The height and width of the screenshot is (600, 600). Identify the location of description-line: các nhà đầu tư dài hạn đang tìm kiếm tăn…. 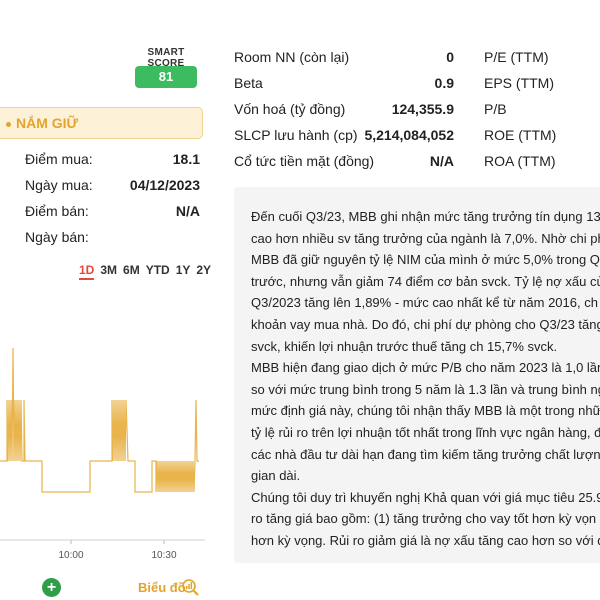
(425, 454).